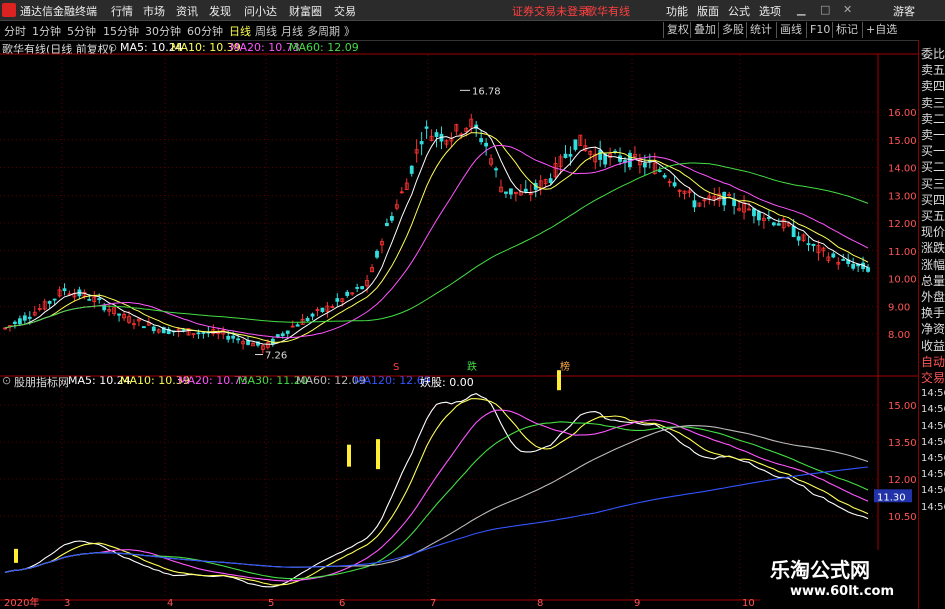  What do you see at coordinates (305, 11) in the screenshot?
I see `menu-community: 财富圈` at bounding box center [305, 11].